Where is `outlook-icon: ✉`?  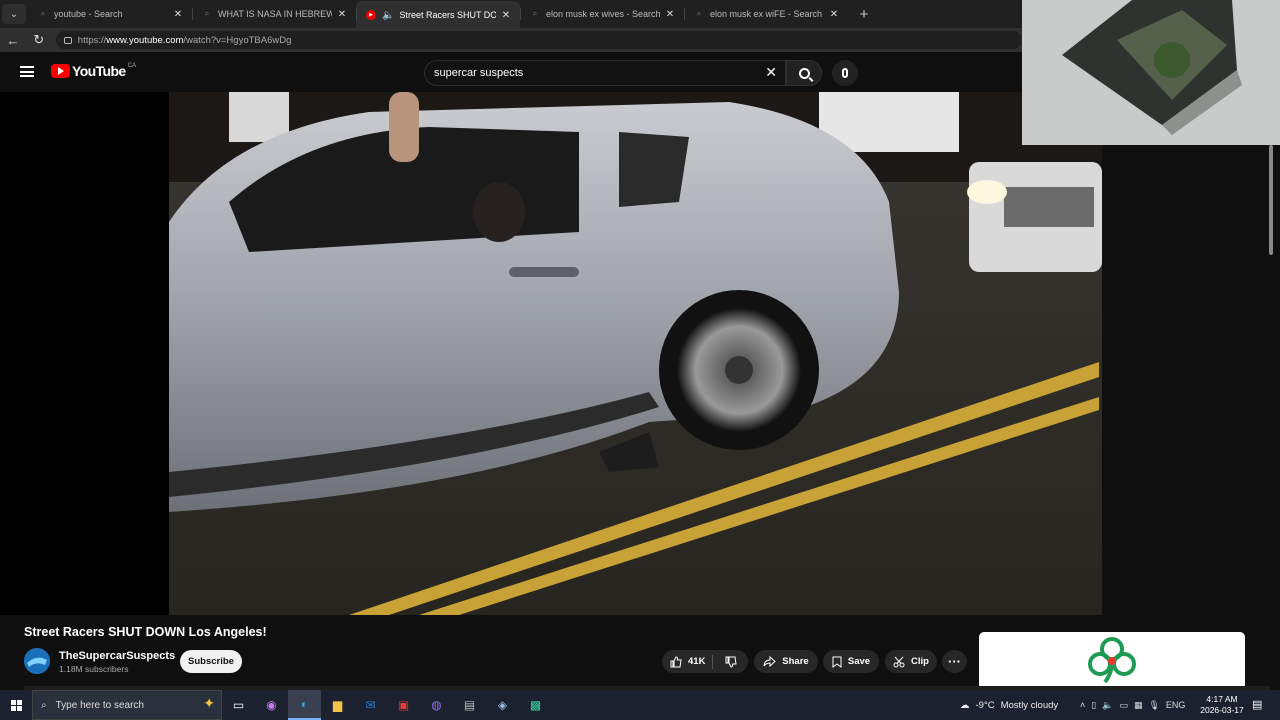
outlook-icon: ✉ is located at coordinates (370, 705).